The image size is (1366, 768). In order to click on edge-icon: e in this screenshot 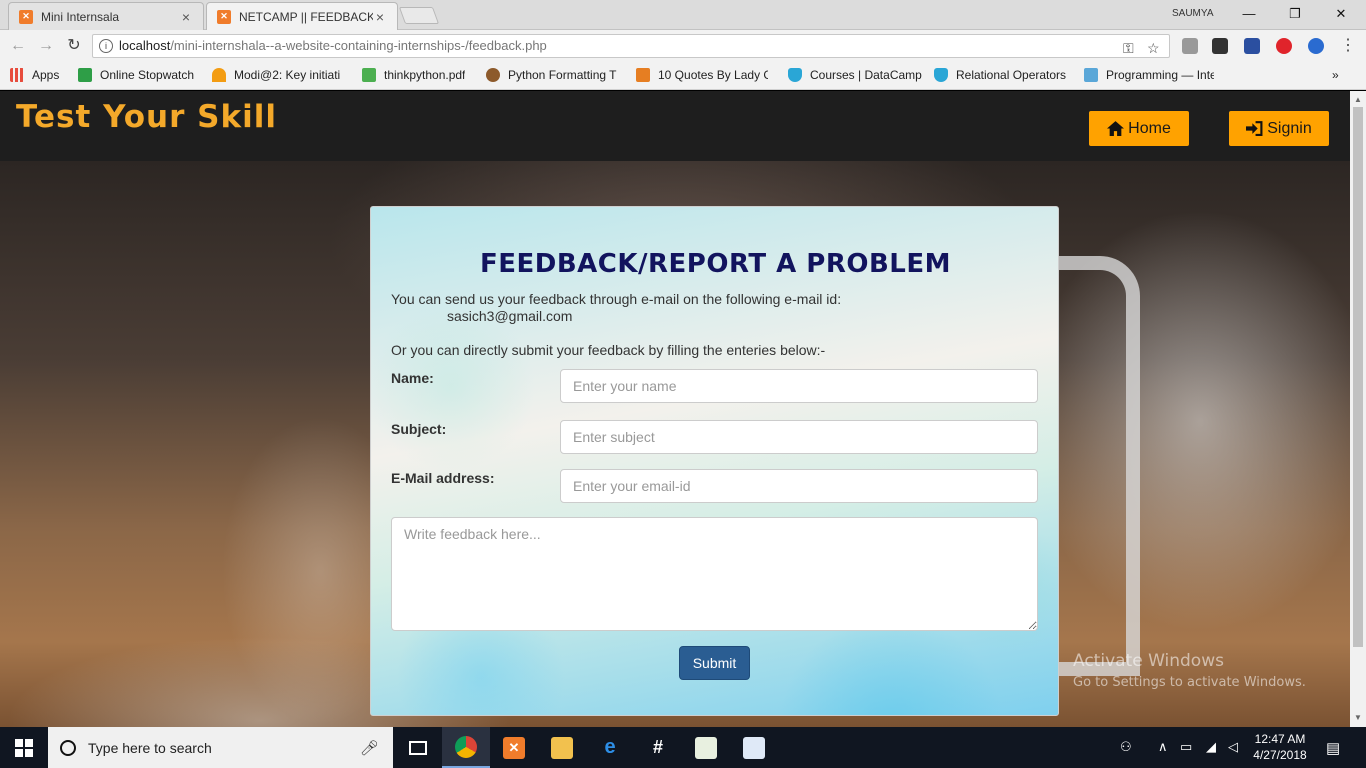, I will do `click(610, 747)`.